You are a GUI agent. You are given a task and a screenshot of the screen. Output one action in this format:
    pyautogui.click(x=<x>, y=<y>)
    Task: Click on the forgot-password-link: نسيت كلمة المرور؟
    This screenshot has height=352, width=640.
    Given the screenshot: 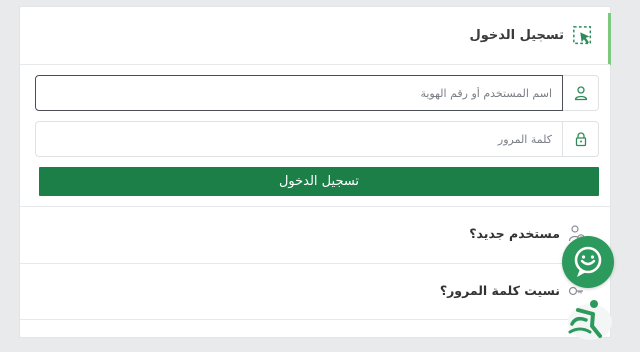 What is the action you would take?
    pyautogui.click(x=315, y=290)
    